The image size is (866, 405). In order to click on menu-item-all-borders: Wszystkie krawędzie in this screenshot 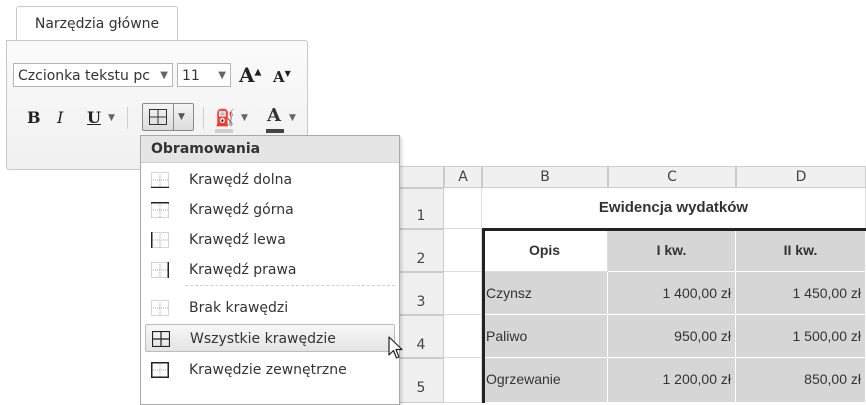, I will do `click(270, 338)`.